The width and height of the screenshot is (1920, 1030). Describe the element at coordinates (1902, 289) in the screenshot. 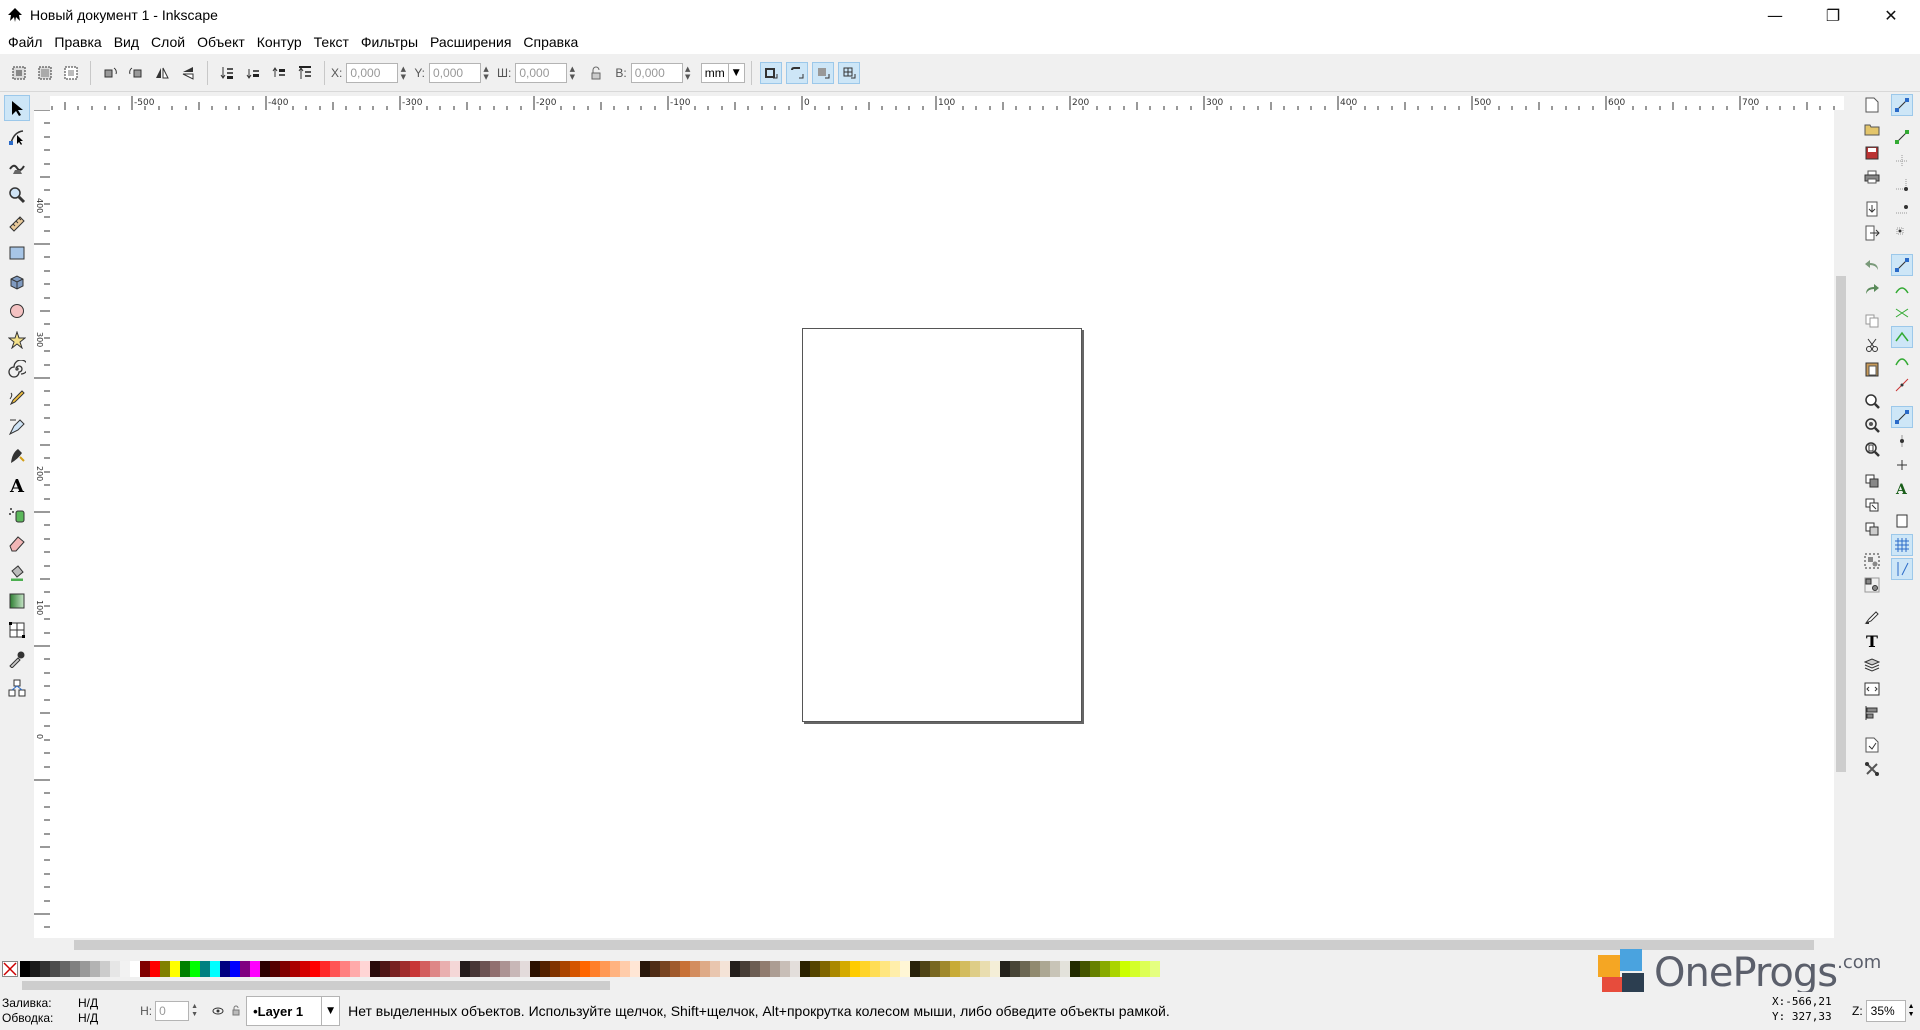

I see `snap-paths-icon` at that location.